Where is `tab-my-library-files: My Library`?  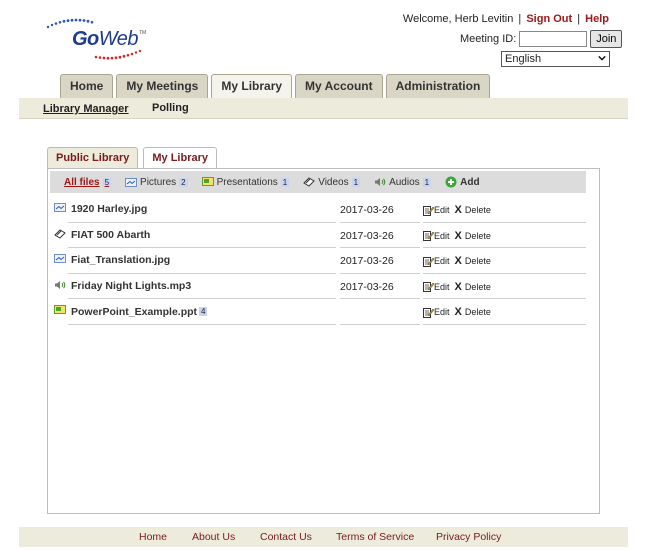 tab-my-library-files: My Library is located at coordinates (180, 158).